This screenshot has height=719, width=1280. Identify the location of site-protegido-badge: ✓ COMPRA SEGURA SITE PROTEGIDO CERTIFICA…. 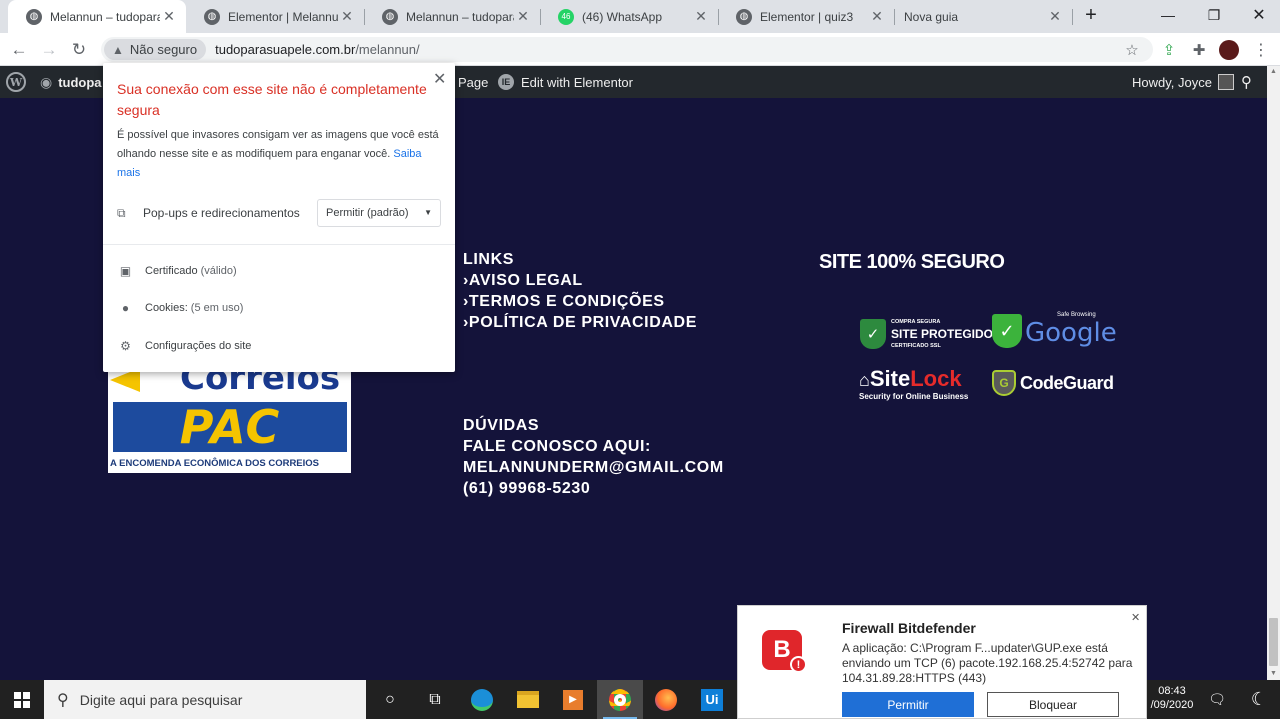
(926, 334).